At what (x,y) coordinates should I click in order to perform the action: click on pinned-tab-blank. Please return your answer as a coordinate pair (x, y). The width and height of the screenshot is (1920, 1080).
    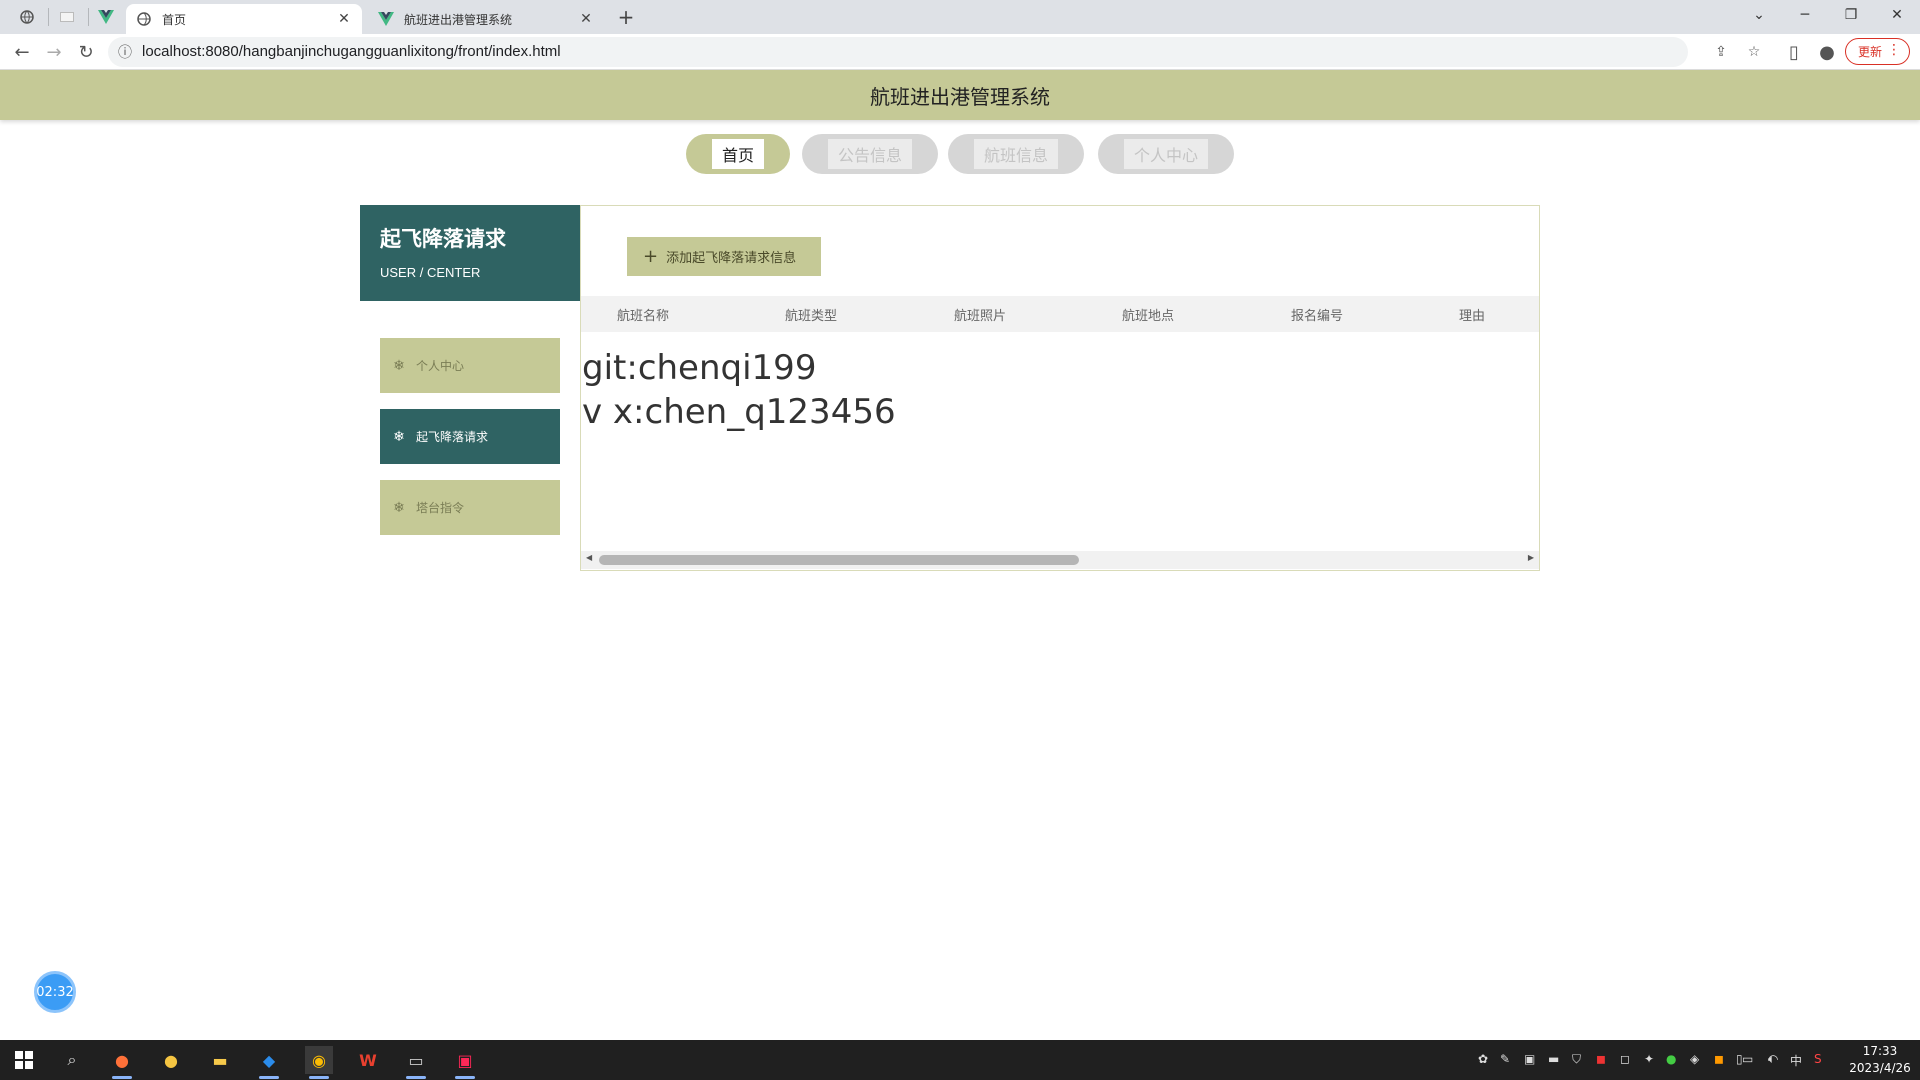
    Looking at the image, I should click on (67, 17).